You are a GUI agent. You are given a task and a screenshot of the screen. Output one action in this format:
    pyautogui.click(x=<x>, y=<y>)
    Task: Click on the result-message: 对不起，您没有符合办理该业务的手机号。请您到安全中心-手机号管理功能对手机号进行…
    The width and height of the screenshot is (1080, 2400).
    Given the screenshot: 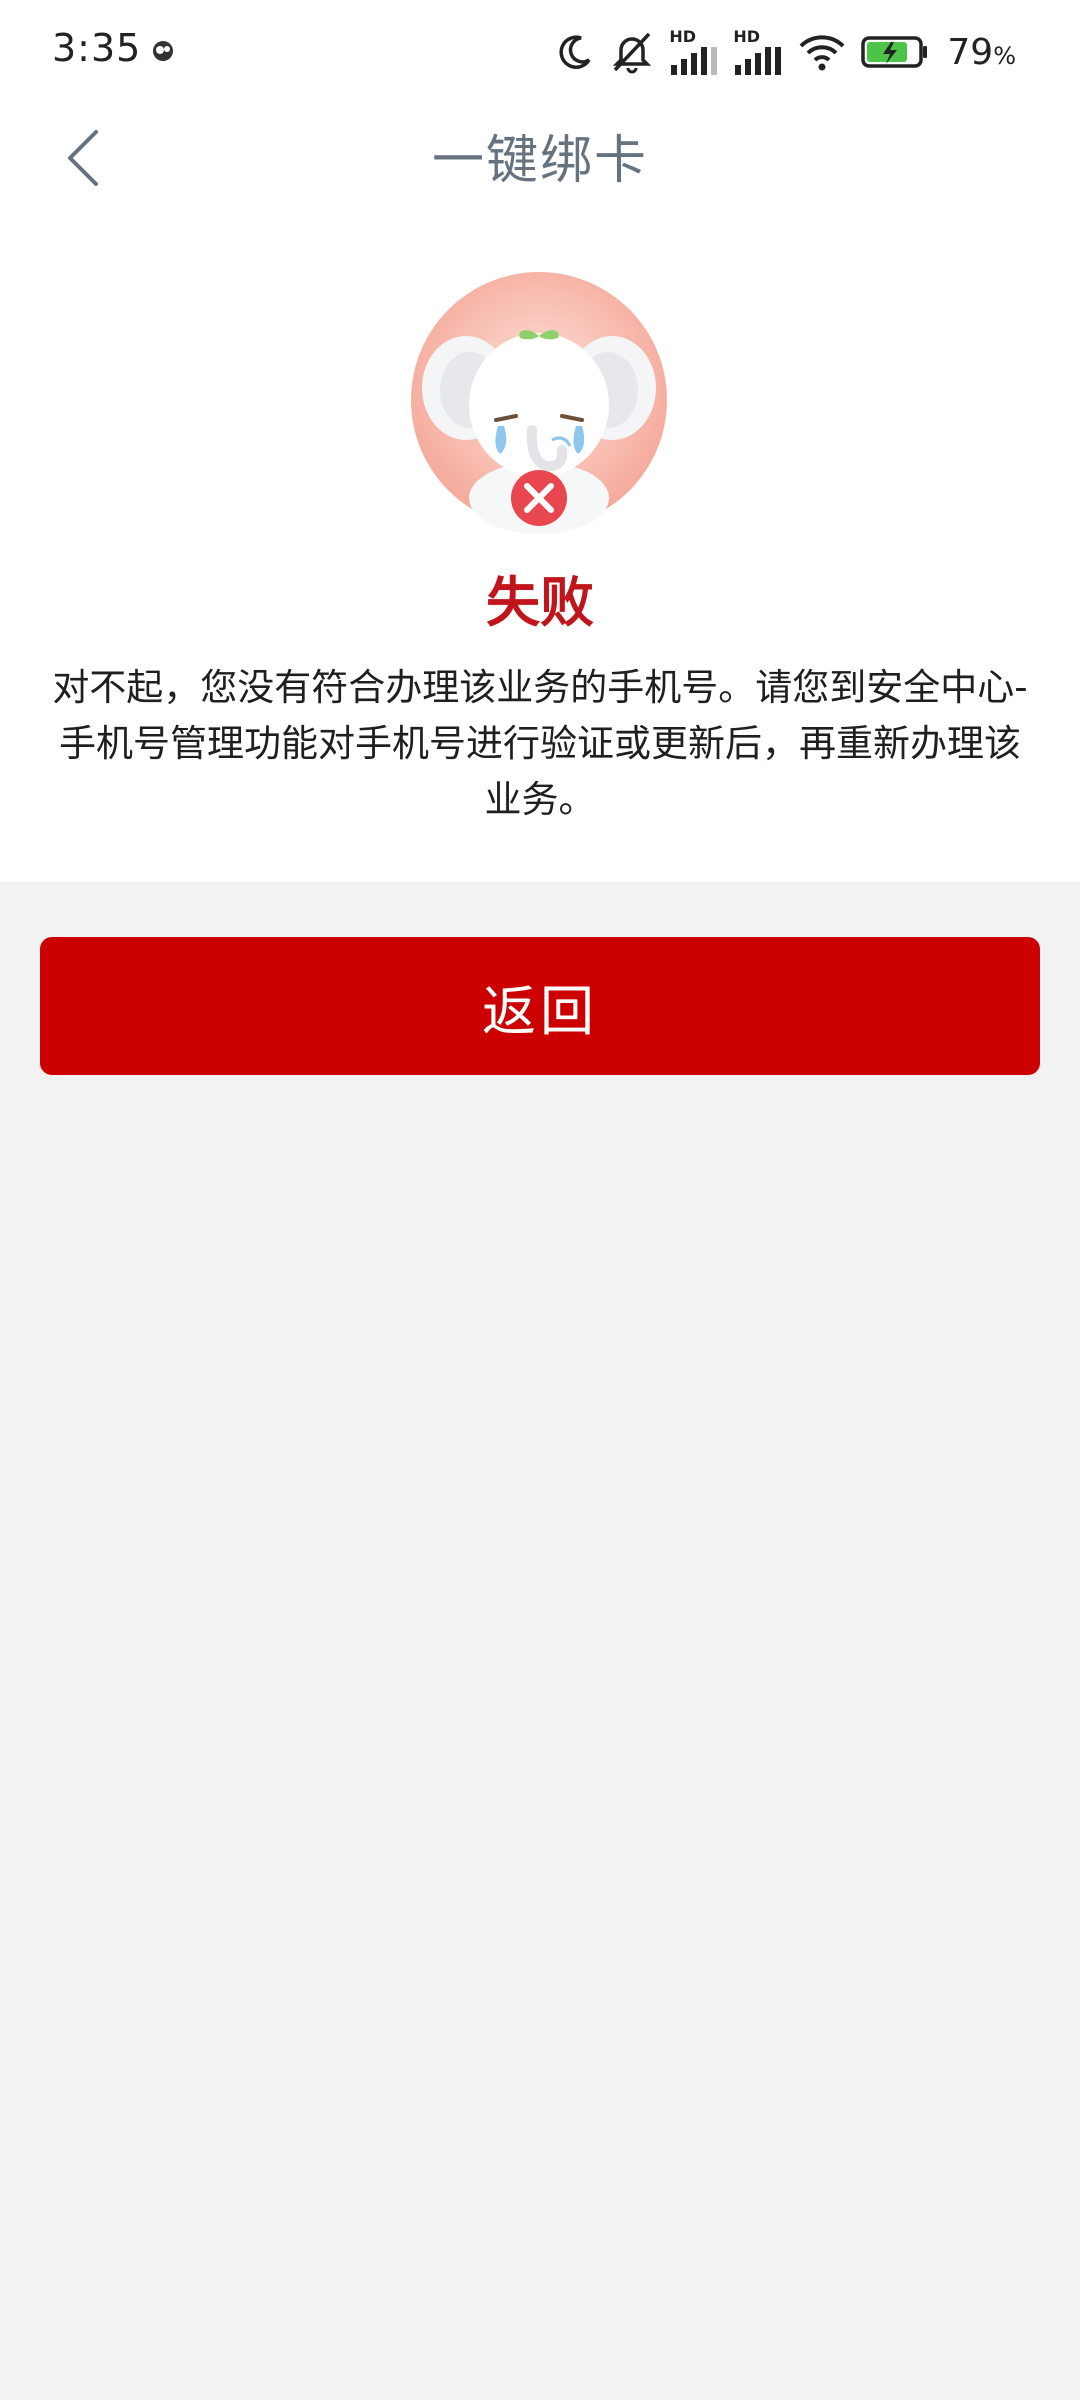 What is the action you would take?
    pyautogui.click(x=540, y=743)
    